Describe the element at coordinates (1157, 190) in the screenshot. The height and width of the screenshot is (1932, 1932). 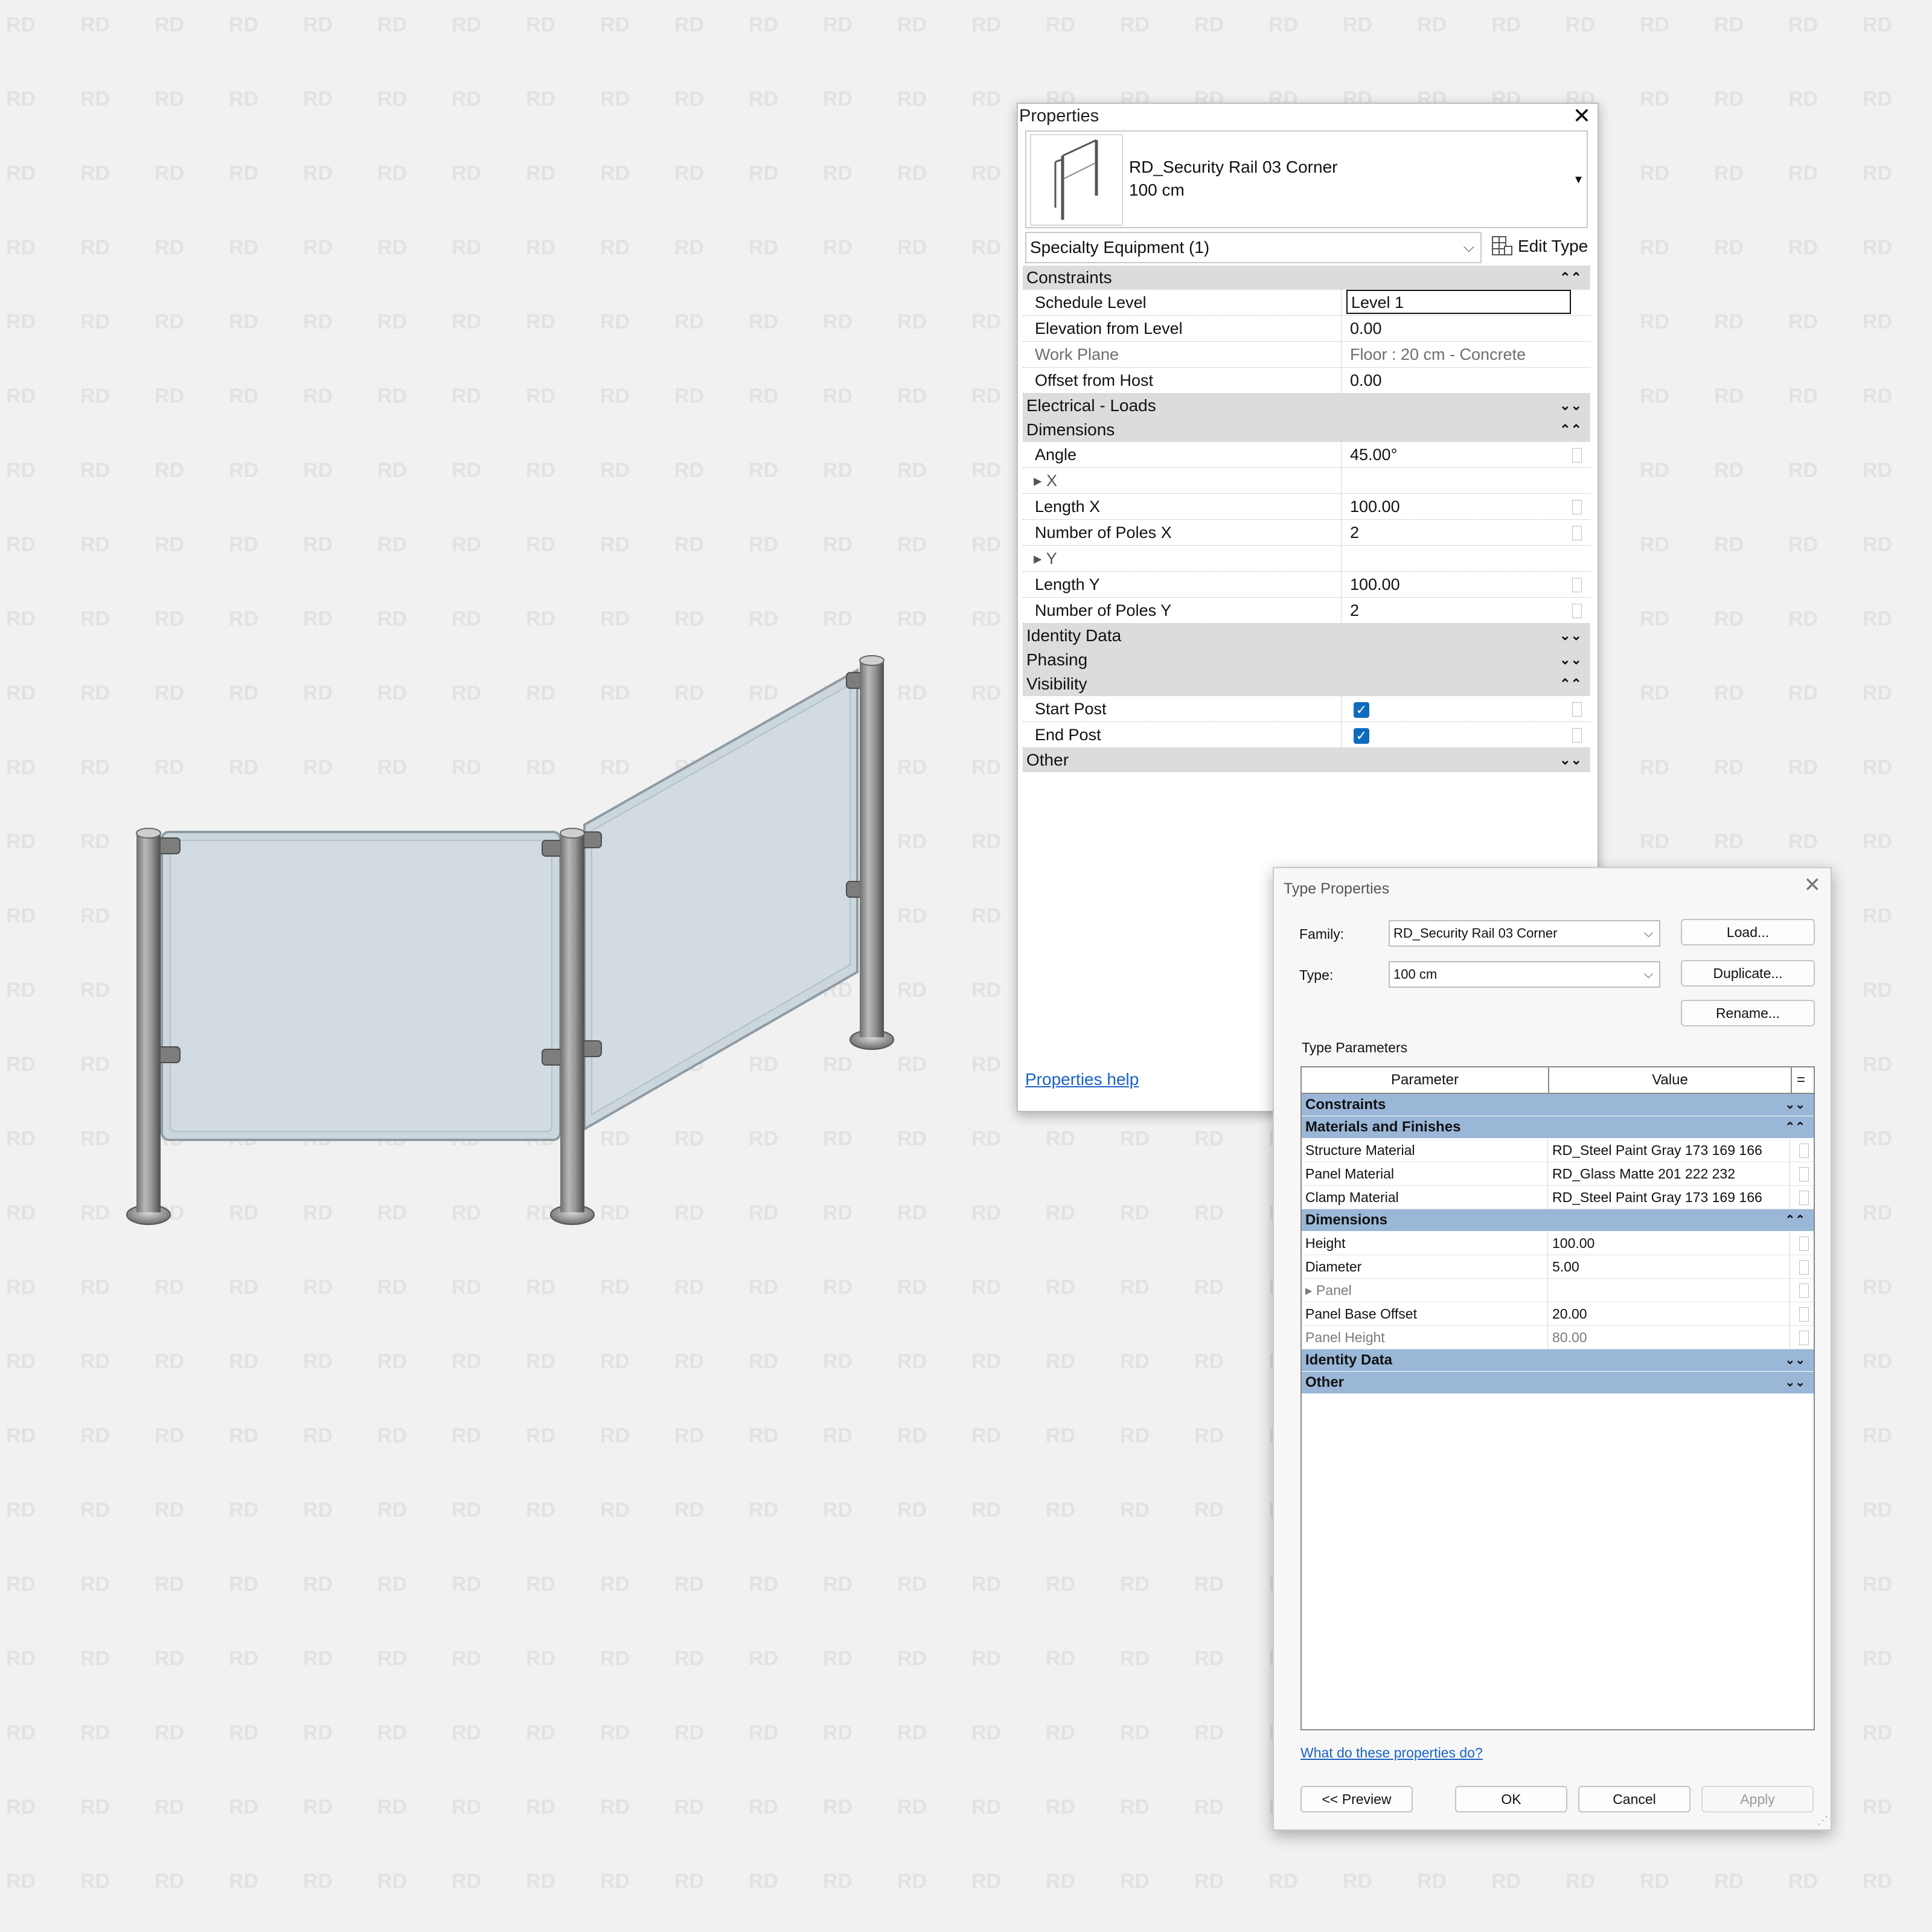
I see `type-name: 100 cm` at that location.